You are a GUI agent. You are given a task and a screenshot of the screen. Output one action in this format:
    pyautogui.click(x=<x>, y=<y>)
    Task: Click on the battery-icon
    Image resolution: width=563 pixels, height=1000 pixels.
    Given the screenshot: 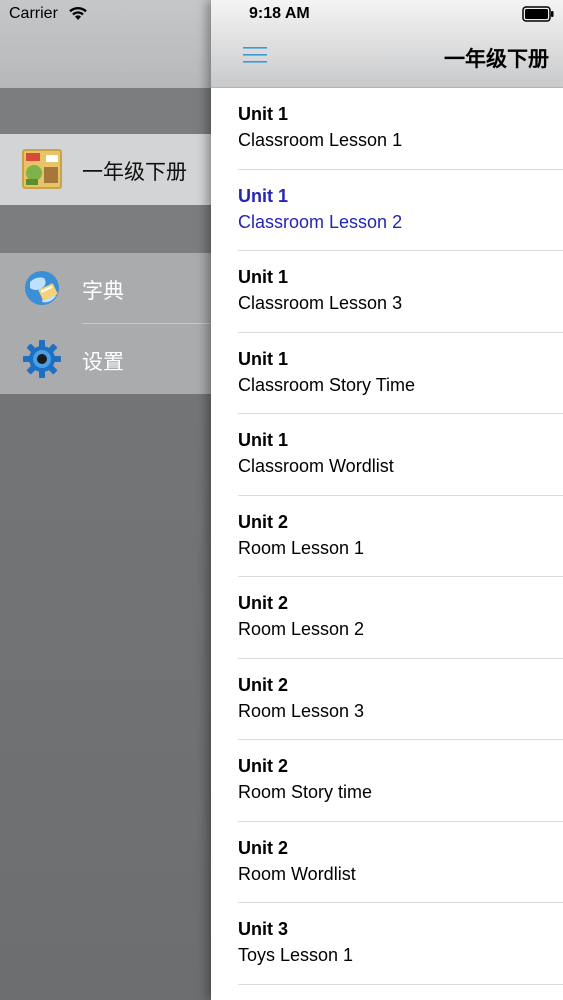 What is the action you would take?
    pyautogui.click(x=538, y=14)
    